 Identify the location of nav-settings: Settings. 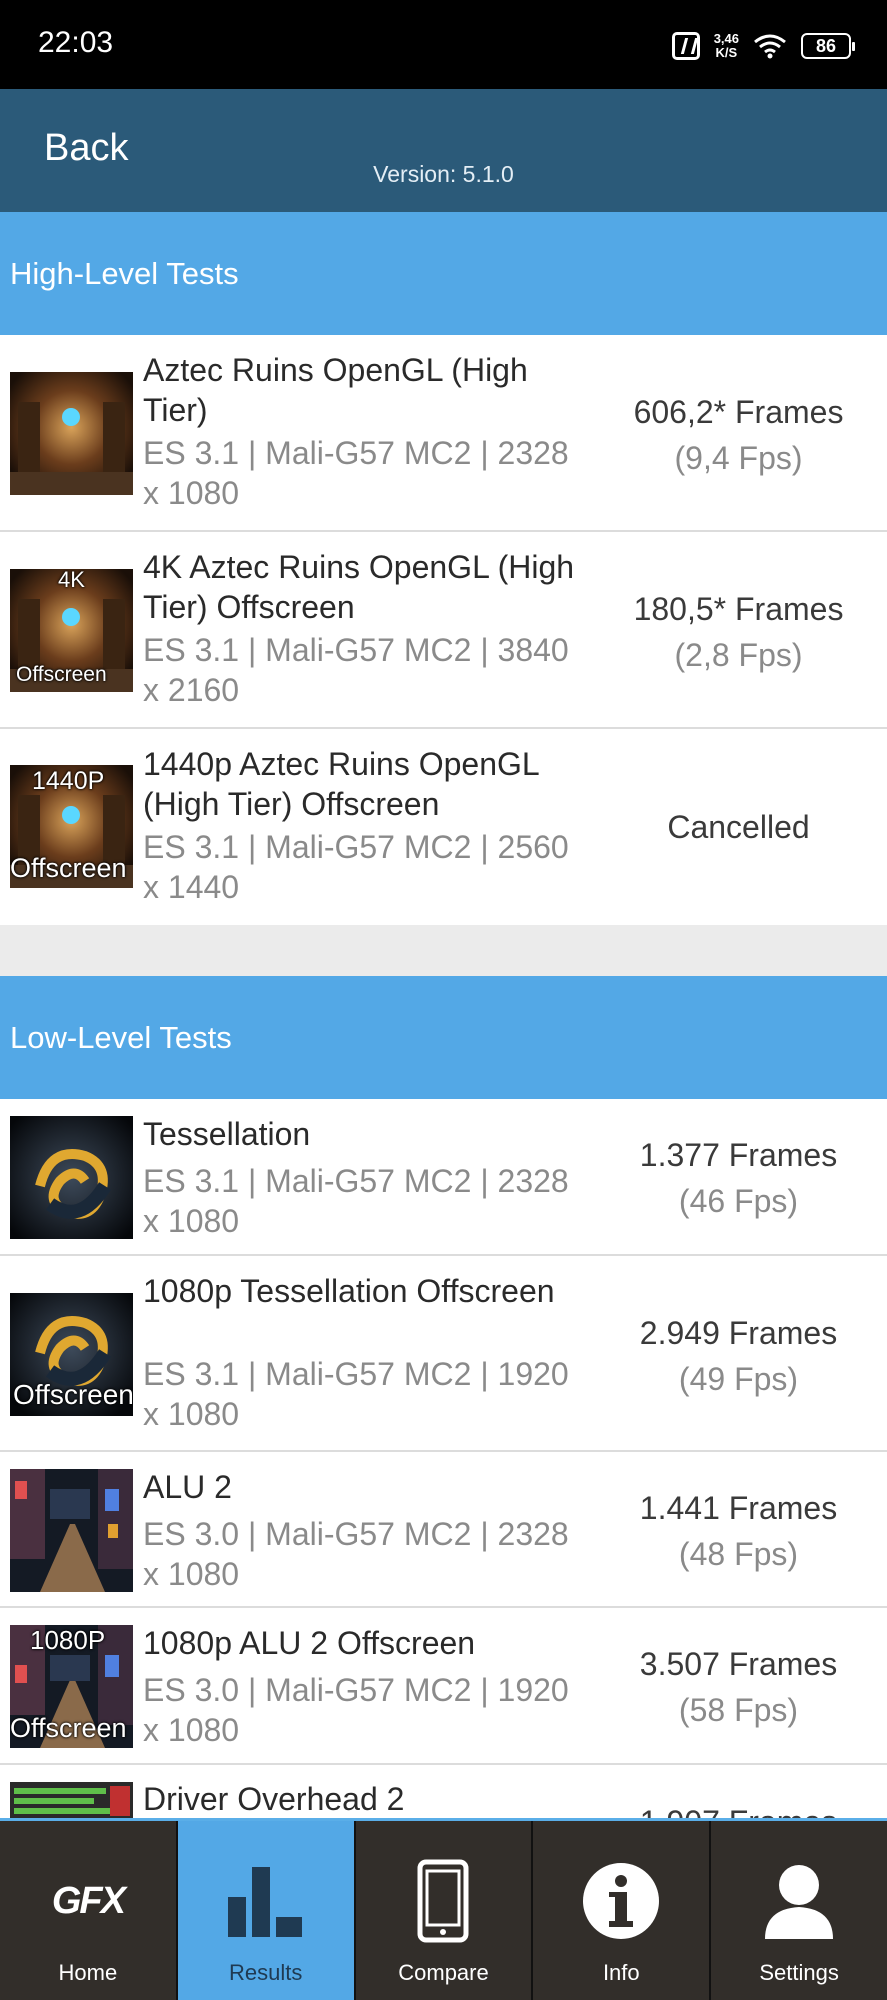
(799, 1910).